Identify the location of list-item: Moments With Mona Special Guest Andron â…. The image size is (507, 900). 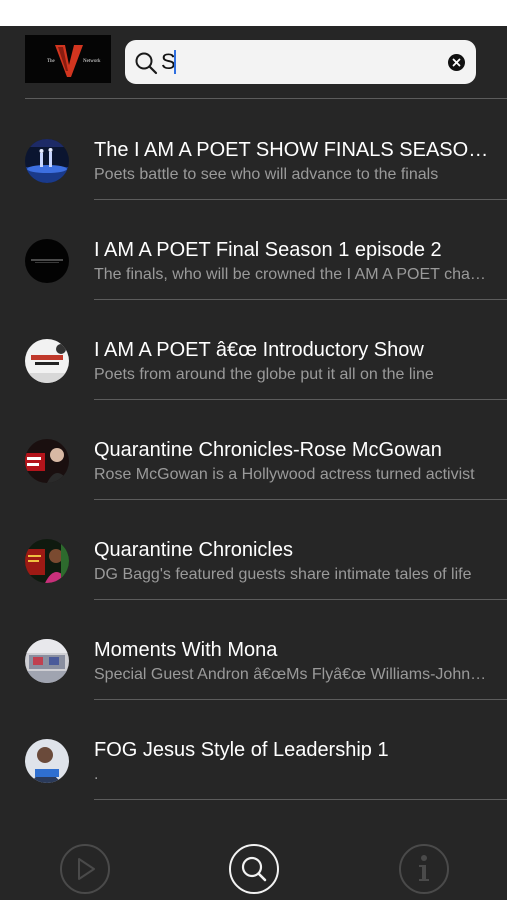
(253, 650).